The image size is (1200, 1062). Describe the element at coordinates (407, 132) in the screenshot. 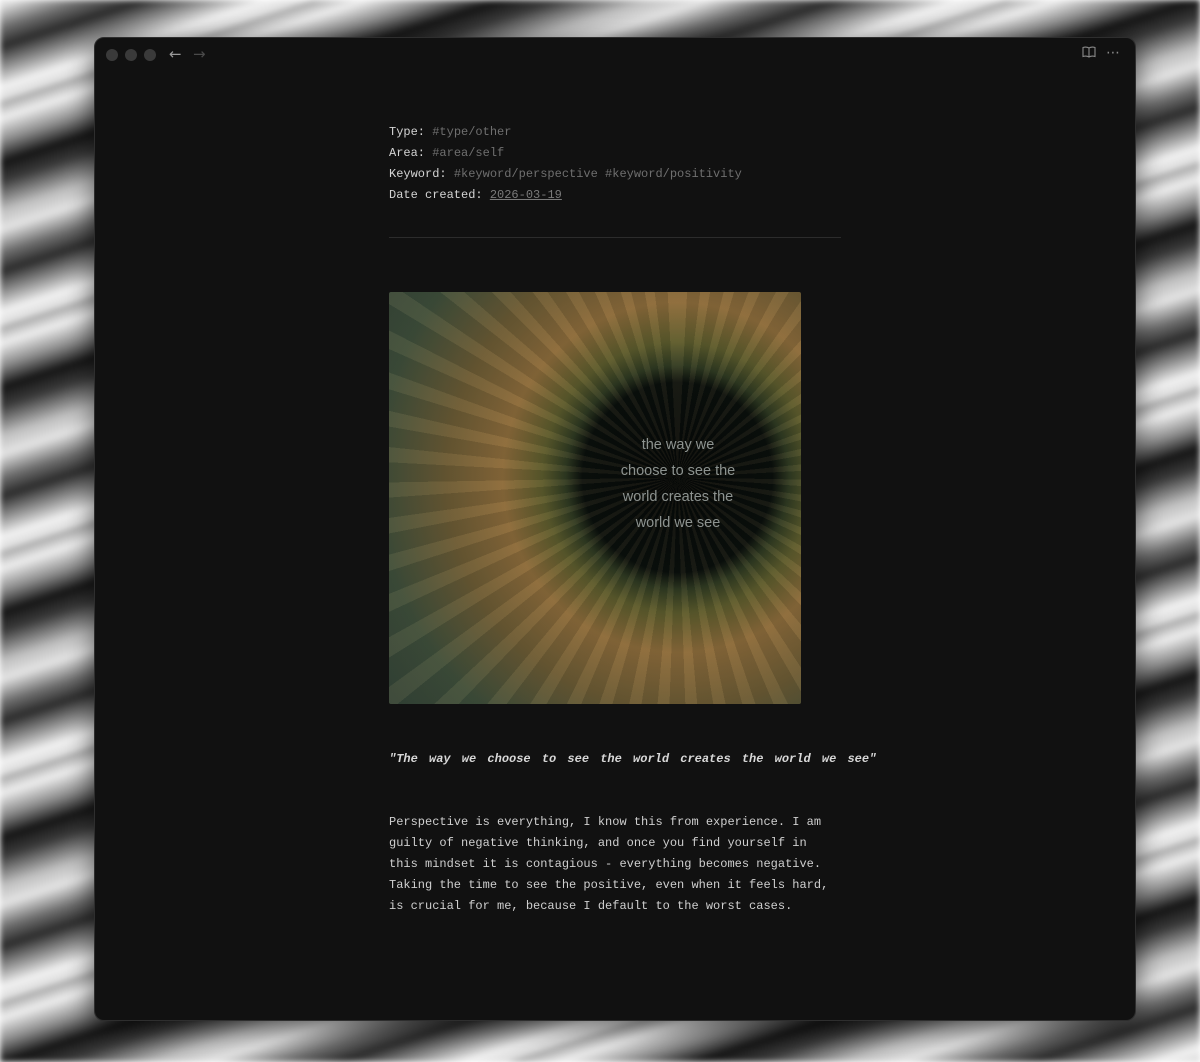

I see `property-label: Type:` at that location.